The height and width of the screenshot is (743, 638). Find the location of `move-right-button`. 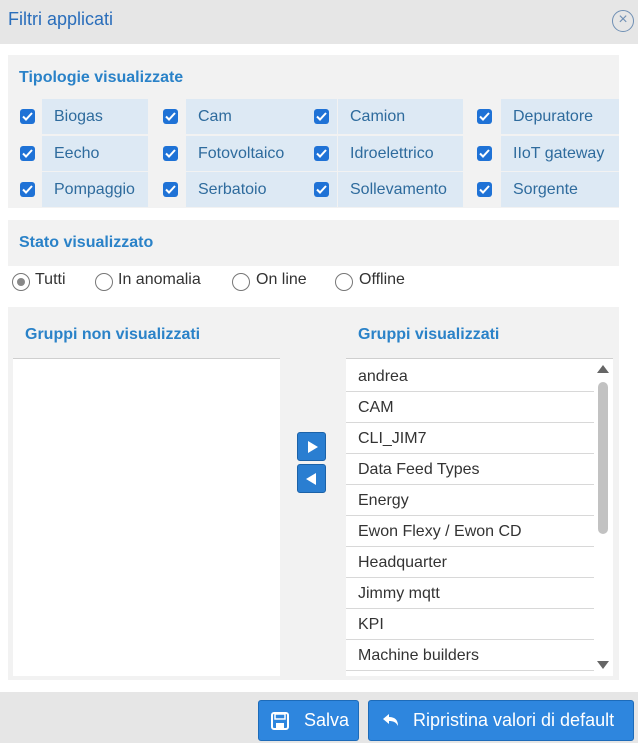

move-right-button is located at coordinates (311, 446).